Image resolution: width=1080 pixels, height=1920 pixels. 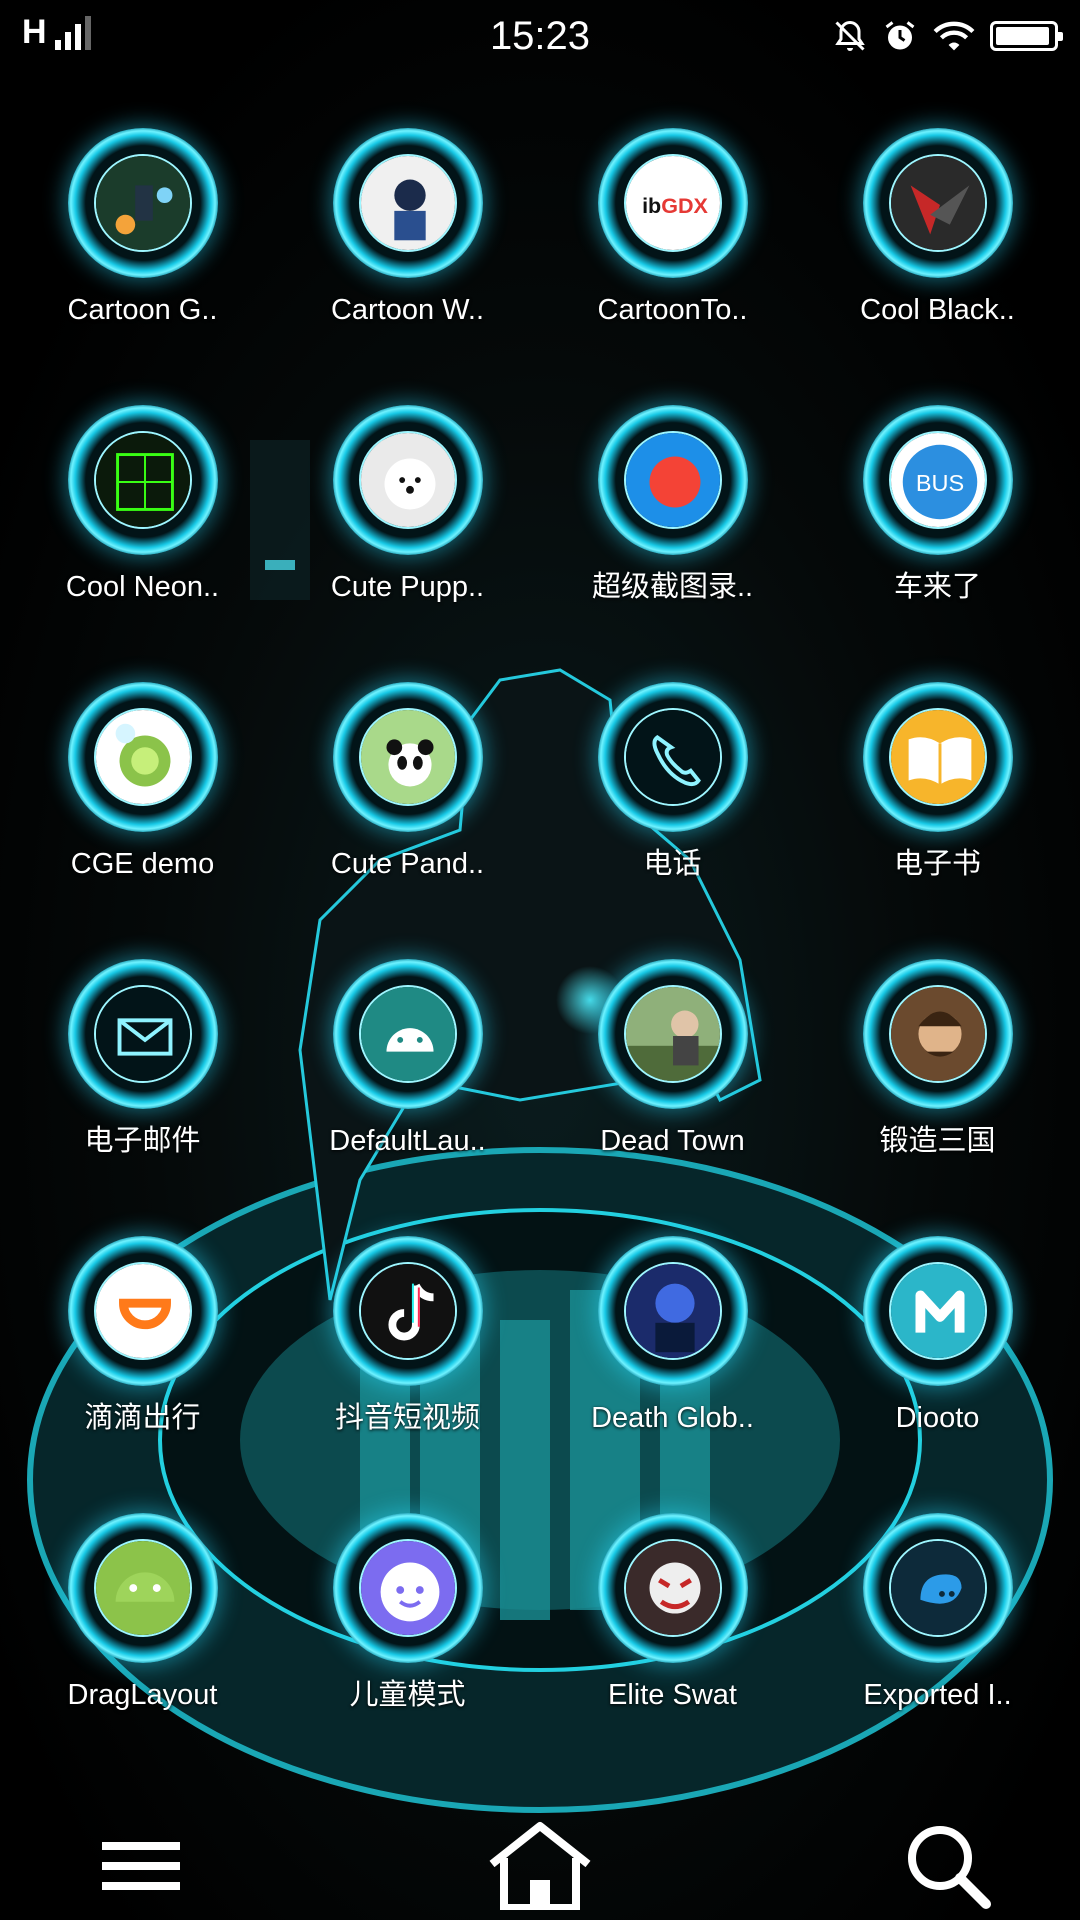 I want to click on diooto-icon, so click(x=937, y=1311).